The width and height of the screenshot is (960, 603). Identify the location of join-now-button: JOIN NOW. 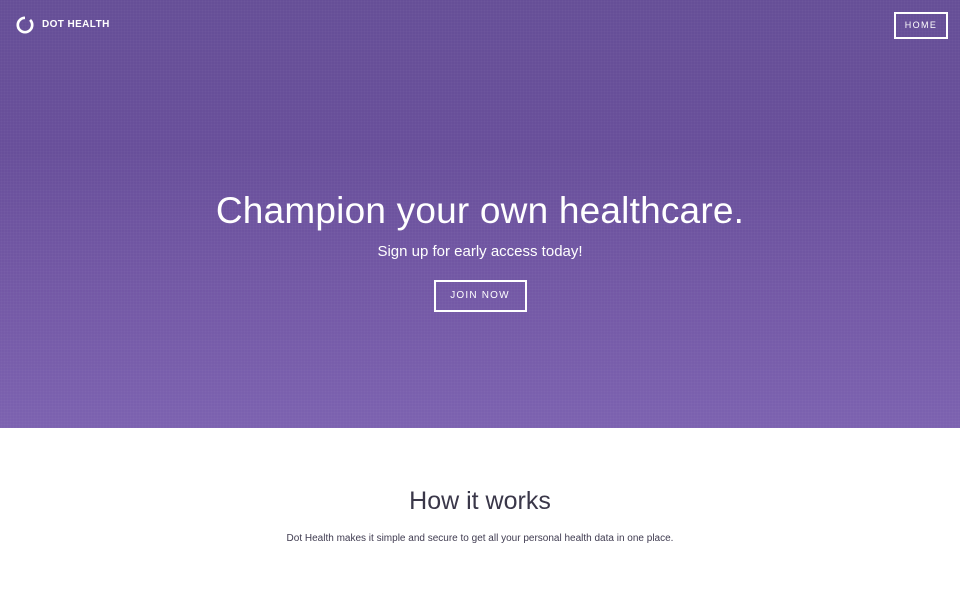
(480, 296).